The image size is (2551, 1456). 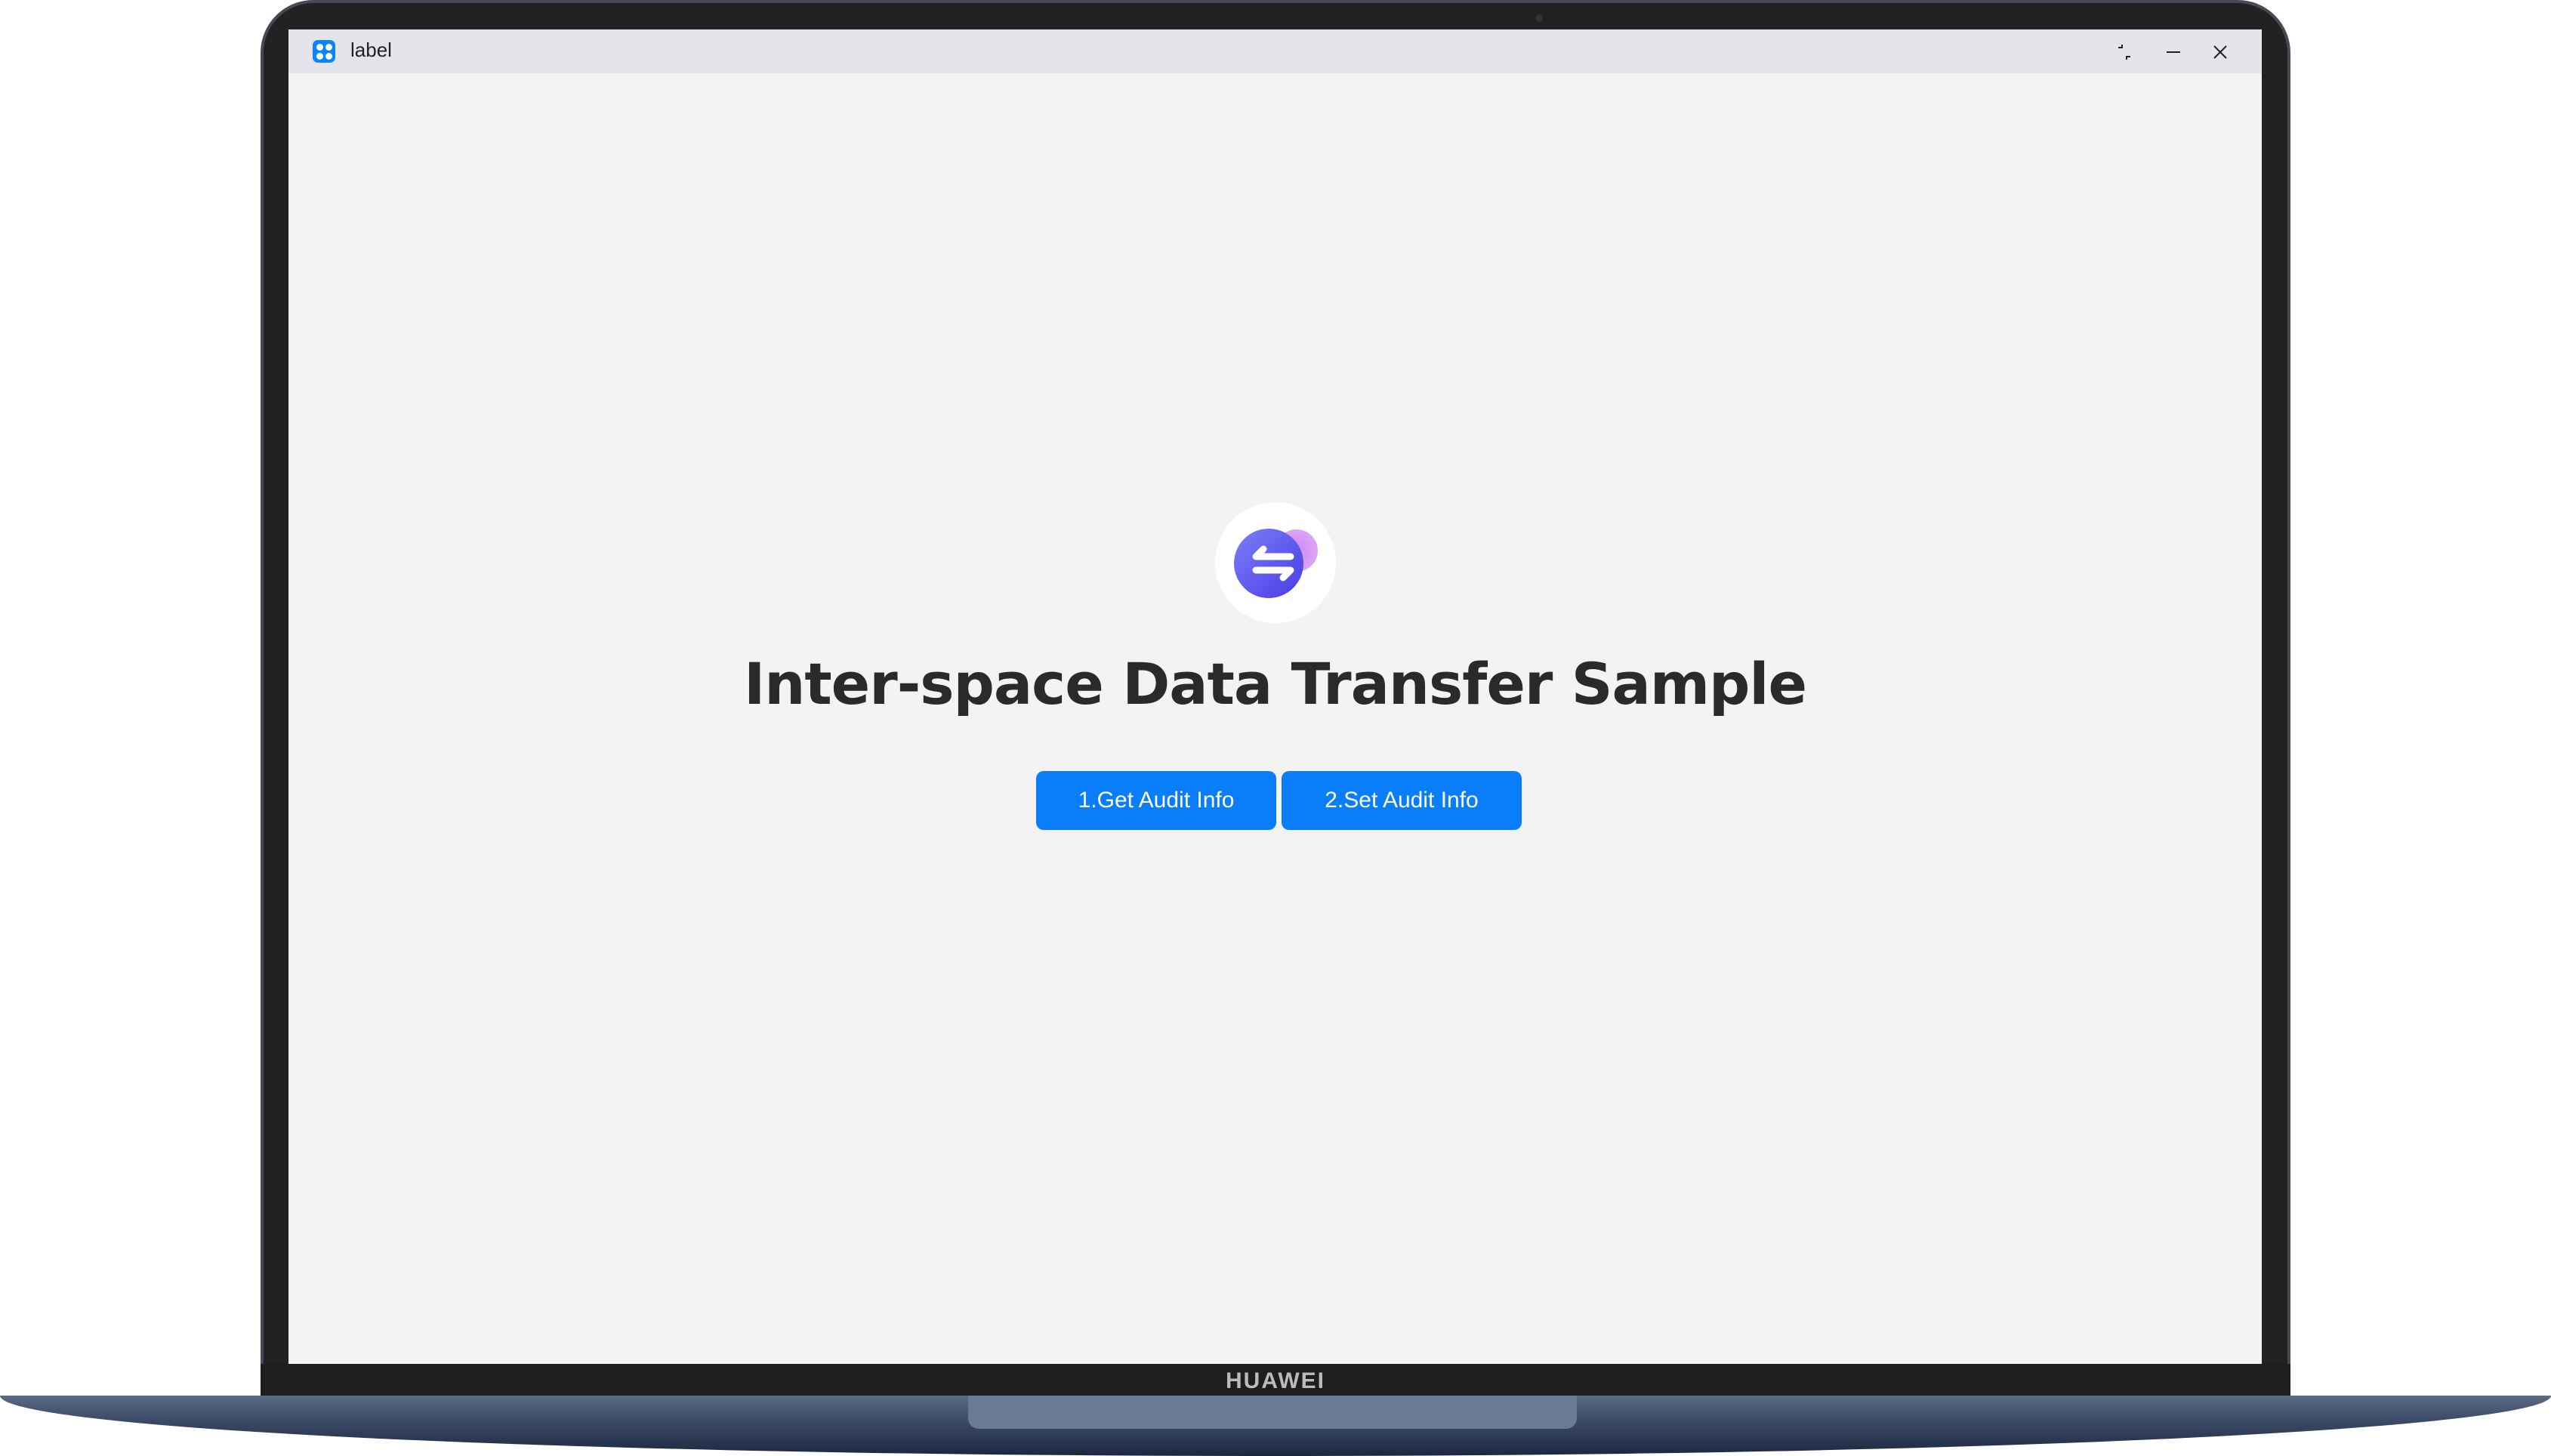 I want to click on app-grid-icon, so click(x=324, y=51).